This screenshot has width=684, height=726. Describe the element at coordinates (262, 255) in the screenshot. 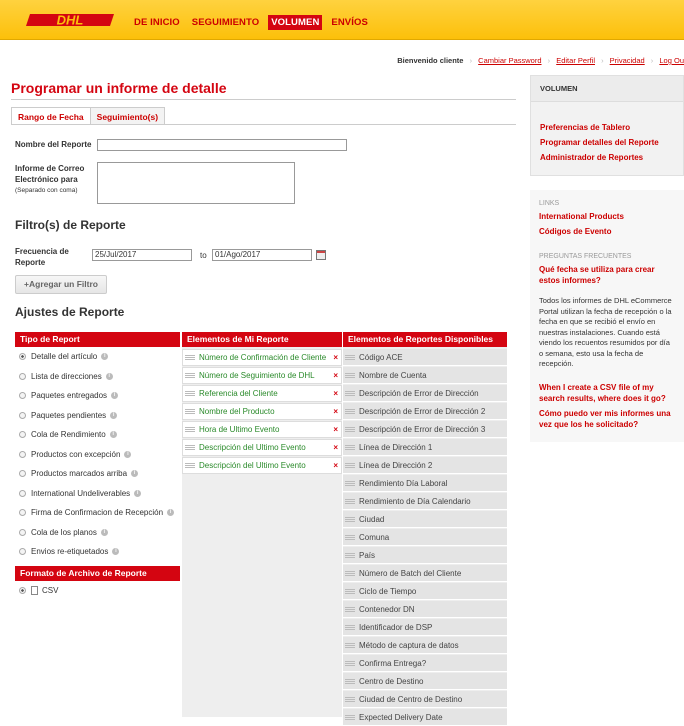

I see `date-to-input: 01/Ago/2017` at that location.